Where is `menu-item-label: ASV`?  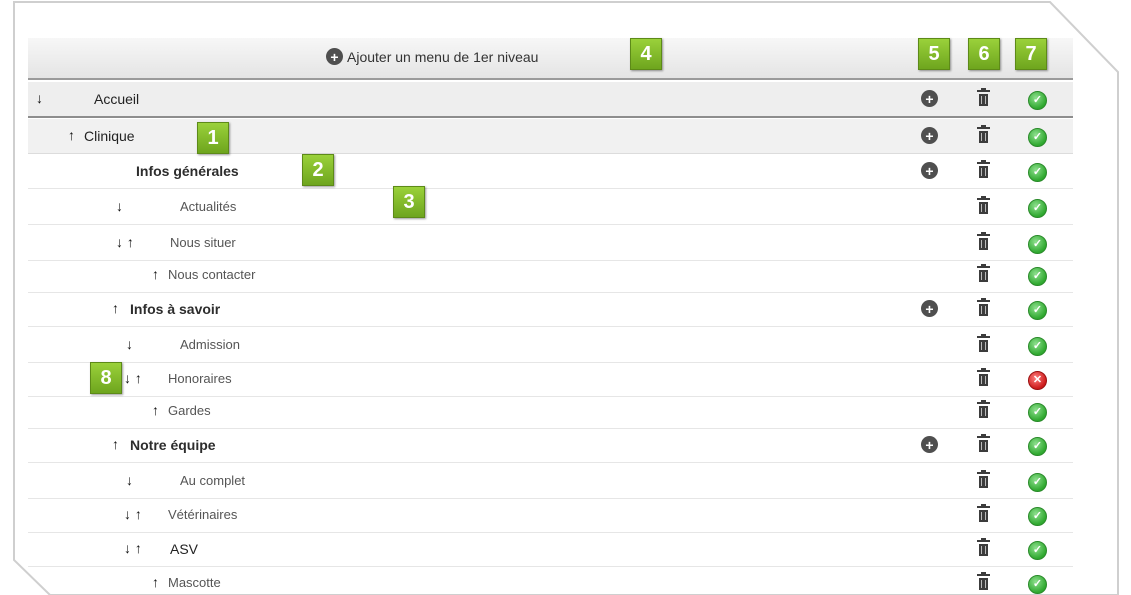
menu-item-label: ASV is located at coordinates (184, 549).